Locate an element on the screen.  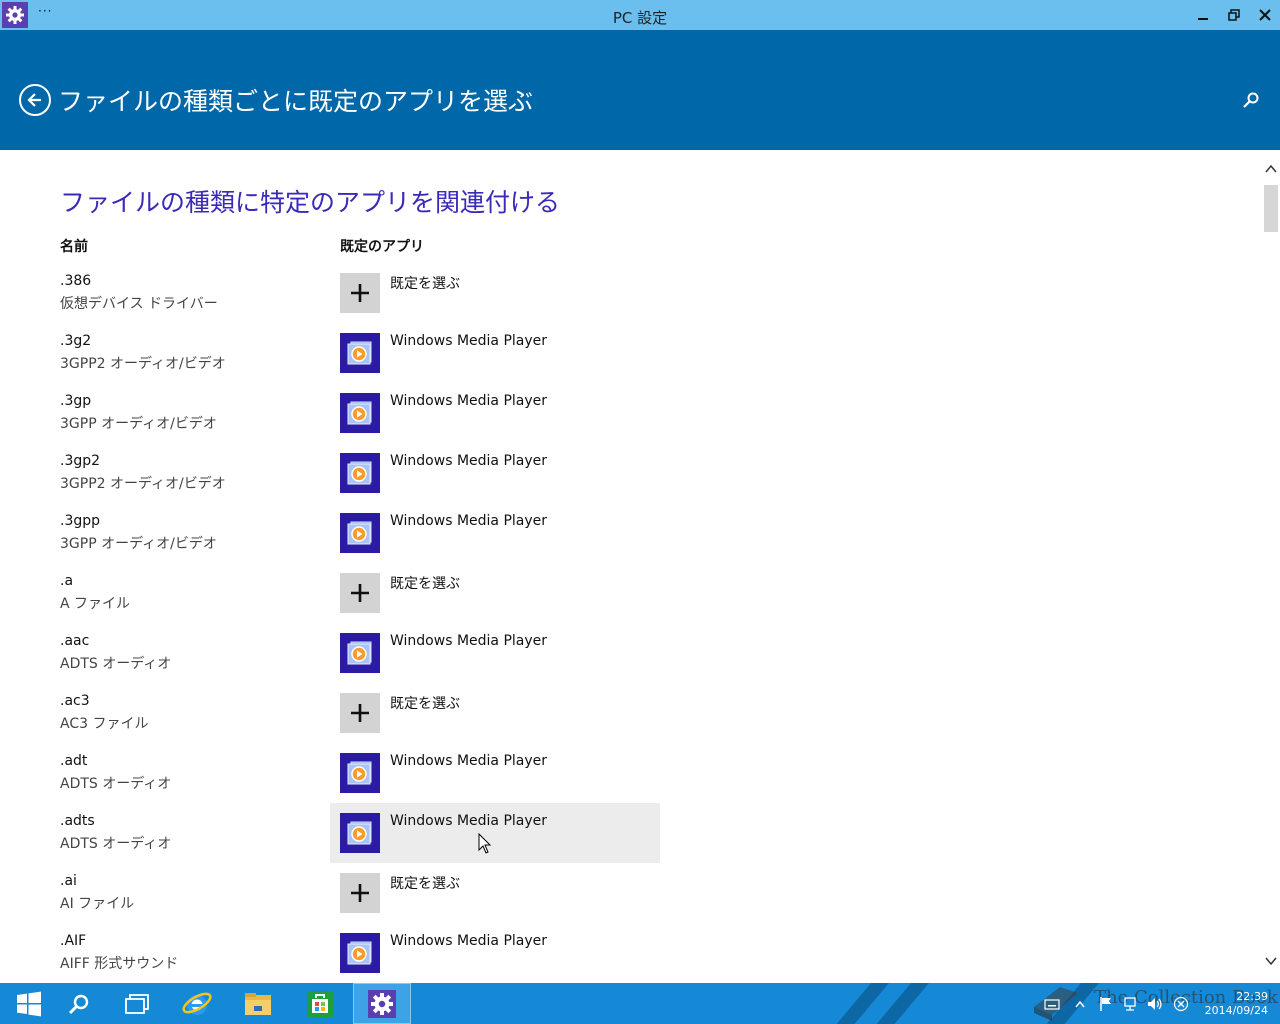
tray-keyboard is located at coordinates (1052, 1003).